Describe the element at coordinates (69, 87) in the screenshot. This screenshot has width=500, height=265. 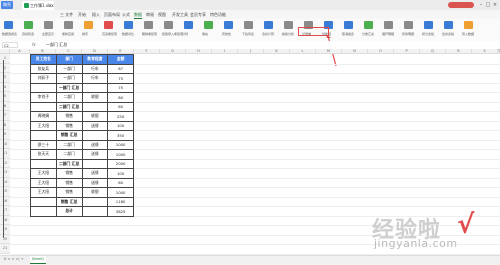
I see `table-cell: 一部门 汇总` at that location.